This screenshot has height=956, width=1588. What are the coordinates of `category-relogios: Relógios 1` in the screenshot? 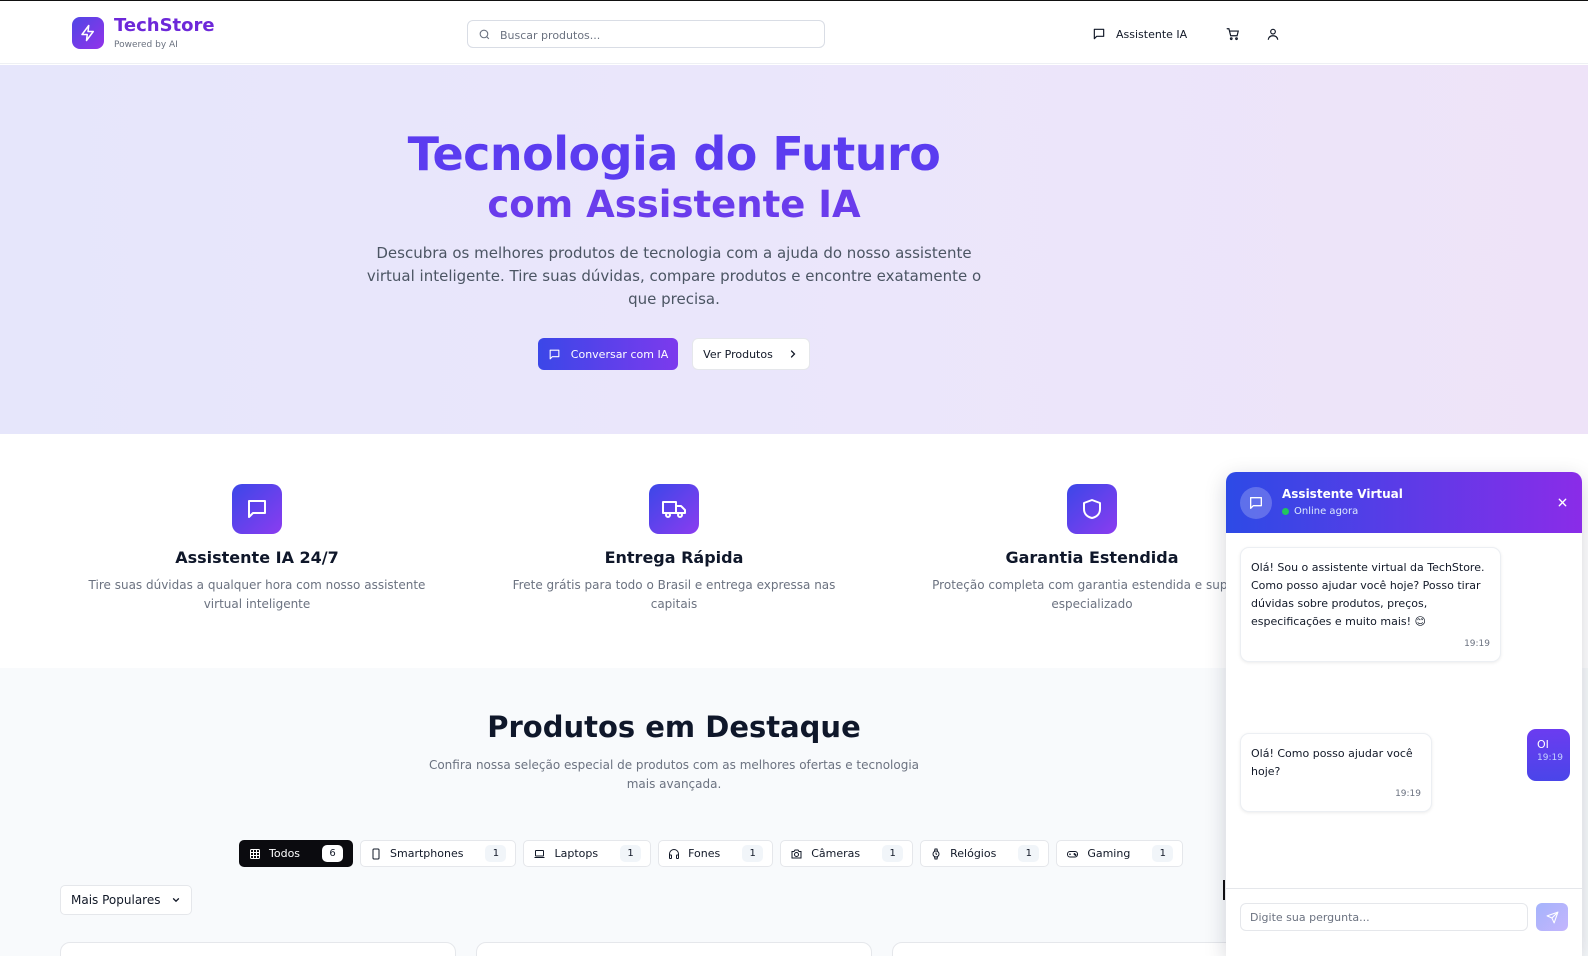 It's located at (985, 853).